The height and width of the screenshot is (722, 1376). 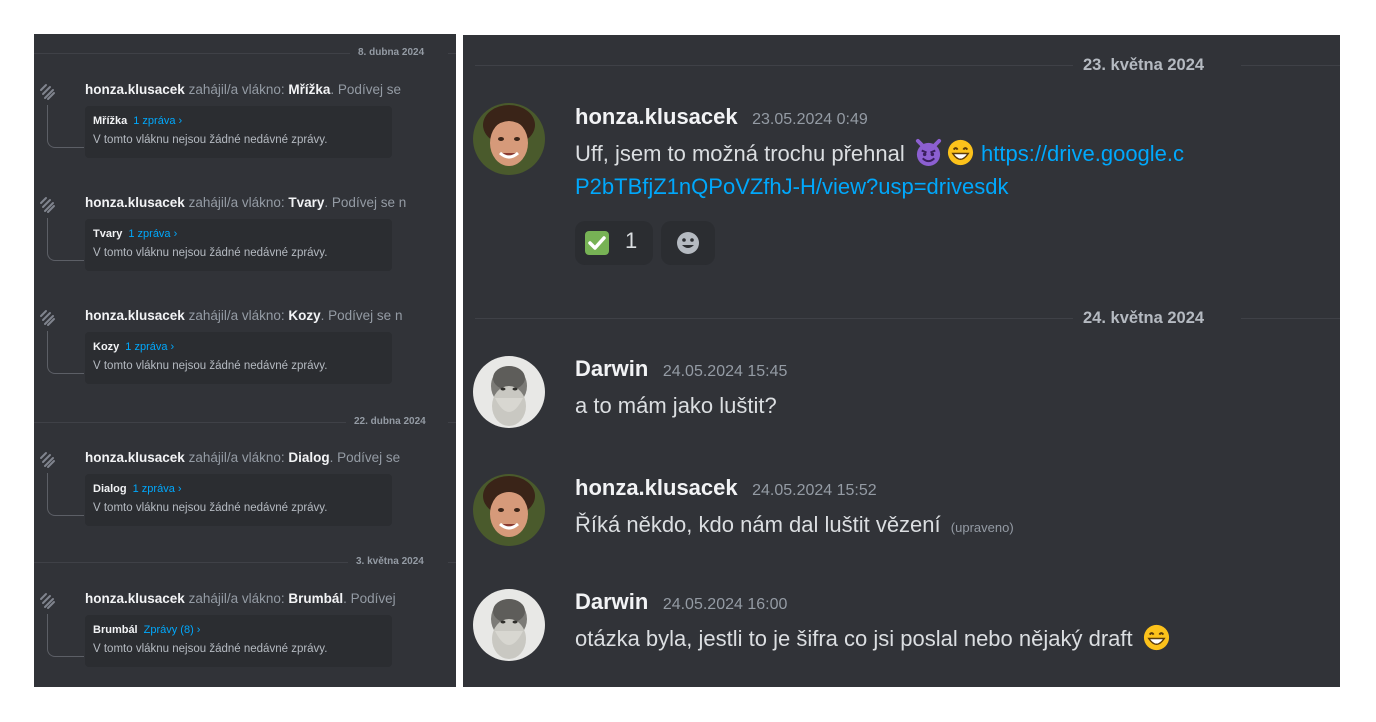 I want to click on check-mark-emoji, so click(x=597, y=243).